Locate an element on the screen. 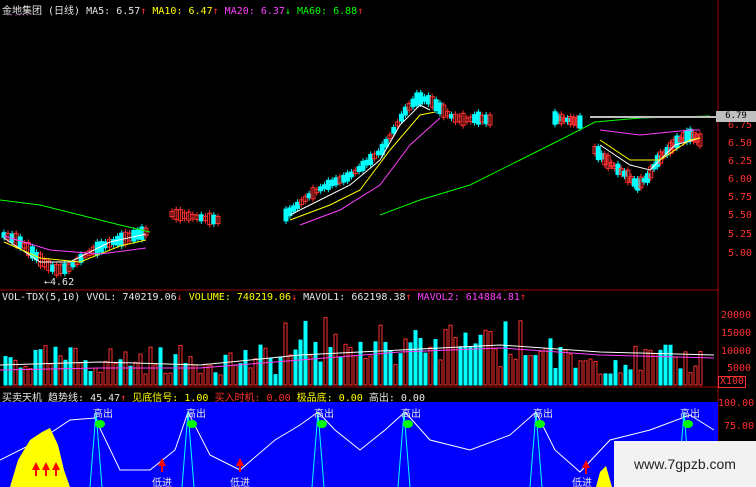 The width and height of the screenshot is (756, 487). ma60-value: 6.88 is located at coordinates (345, 11).